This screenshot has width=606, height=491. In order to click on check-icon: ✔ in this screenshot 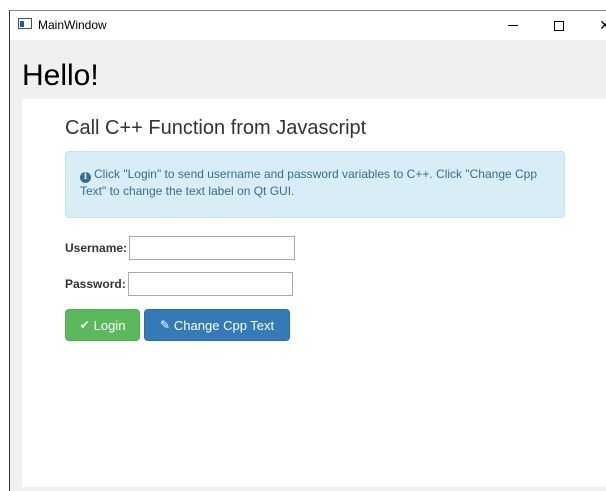, I will do `click(84, 325)`.